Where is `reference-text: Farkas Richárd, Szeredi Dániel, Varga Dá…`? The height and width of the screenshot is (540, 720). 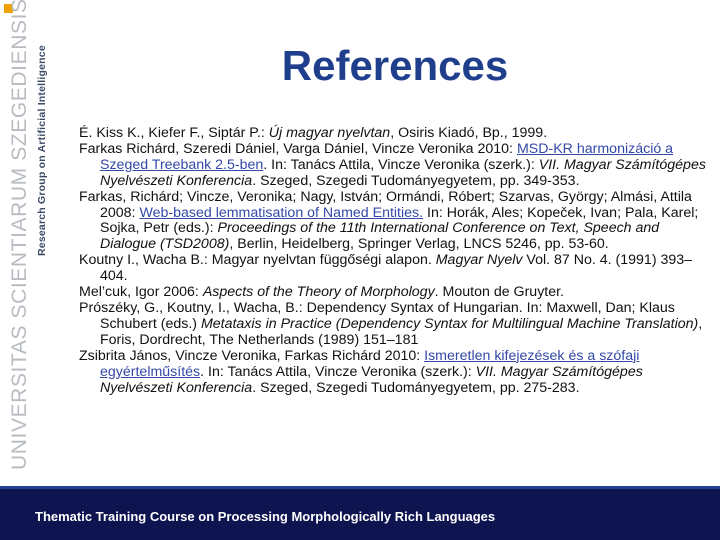
reference-text: Farkas Richárd, Szeredi Dániel, Varga Dá… is located at coordinates (298, 148).